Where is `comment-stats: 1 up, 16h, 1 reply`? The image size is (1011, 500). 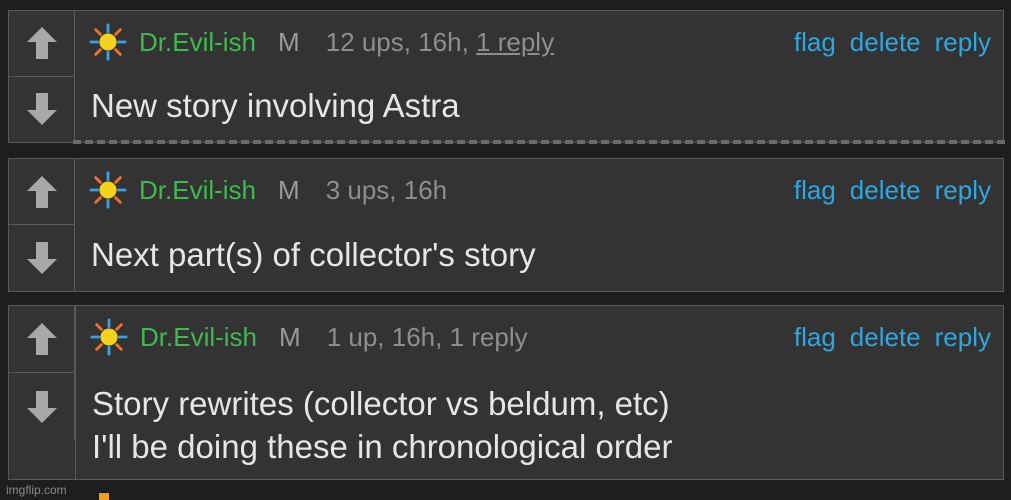
comment-stats: 1 up, 16h, 1 reply is located at coordinates (427, 336).